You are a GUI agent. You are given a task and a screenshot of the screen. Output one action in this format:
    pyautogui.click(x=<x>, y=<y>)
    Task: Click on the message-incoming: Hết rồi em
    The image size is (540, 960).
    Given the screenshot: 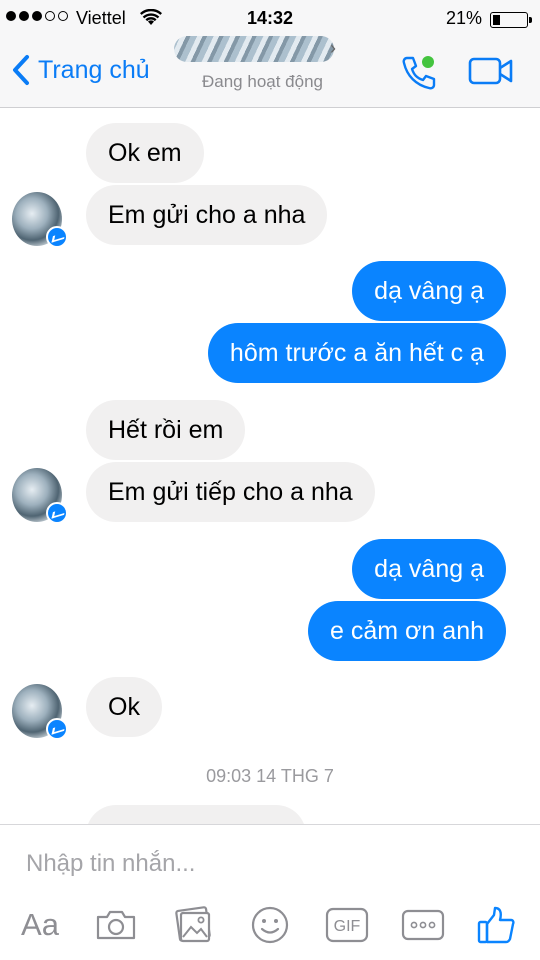 What is the action you would take?
    pyautogui.click(x=166, y=430)
    